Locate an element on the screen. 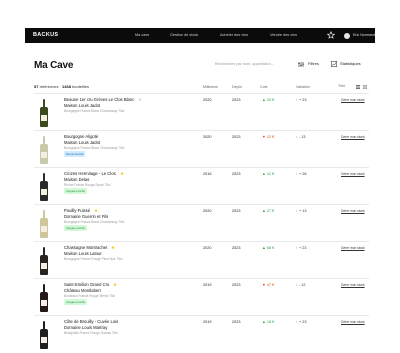 The image size is (400, 353). variation-value: ↓ - 12 is located at coordinates (301, 285).